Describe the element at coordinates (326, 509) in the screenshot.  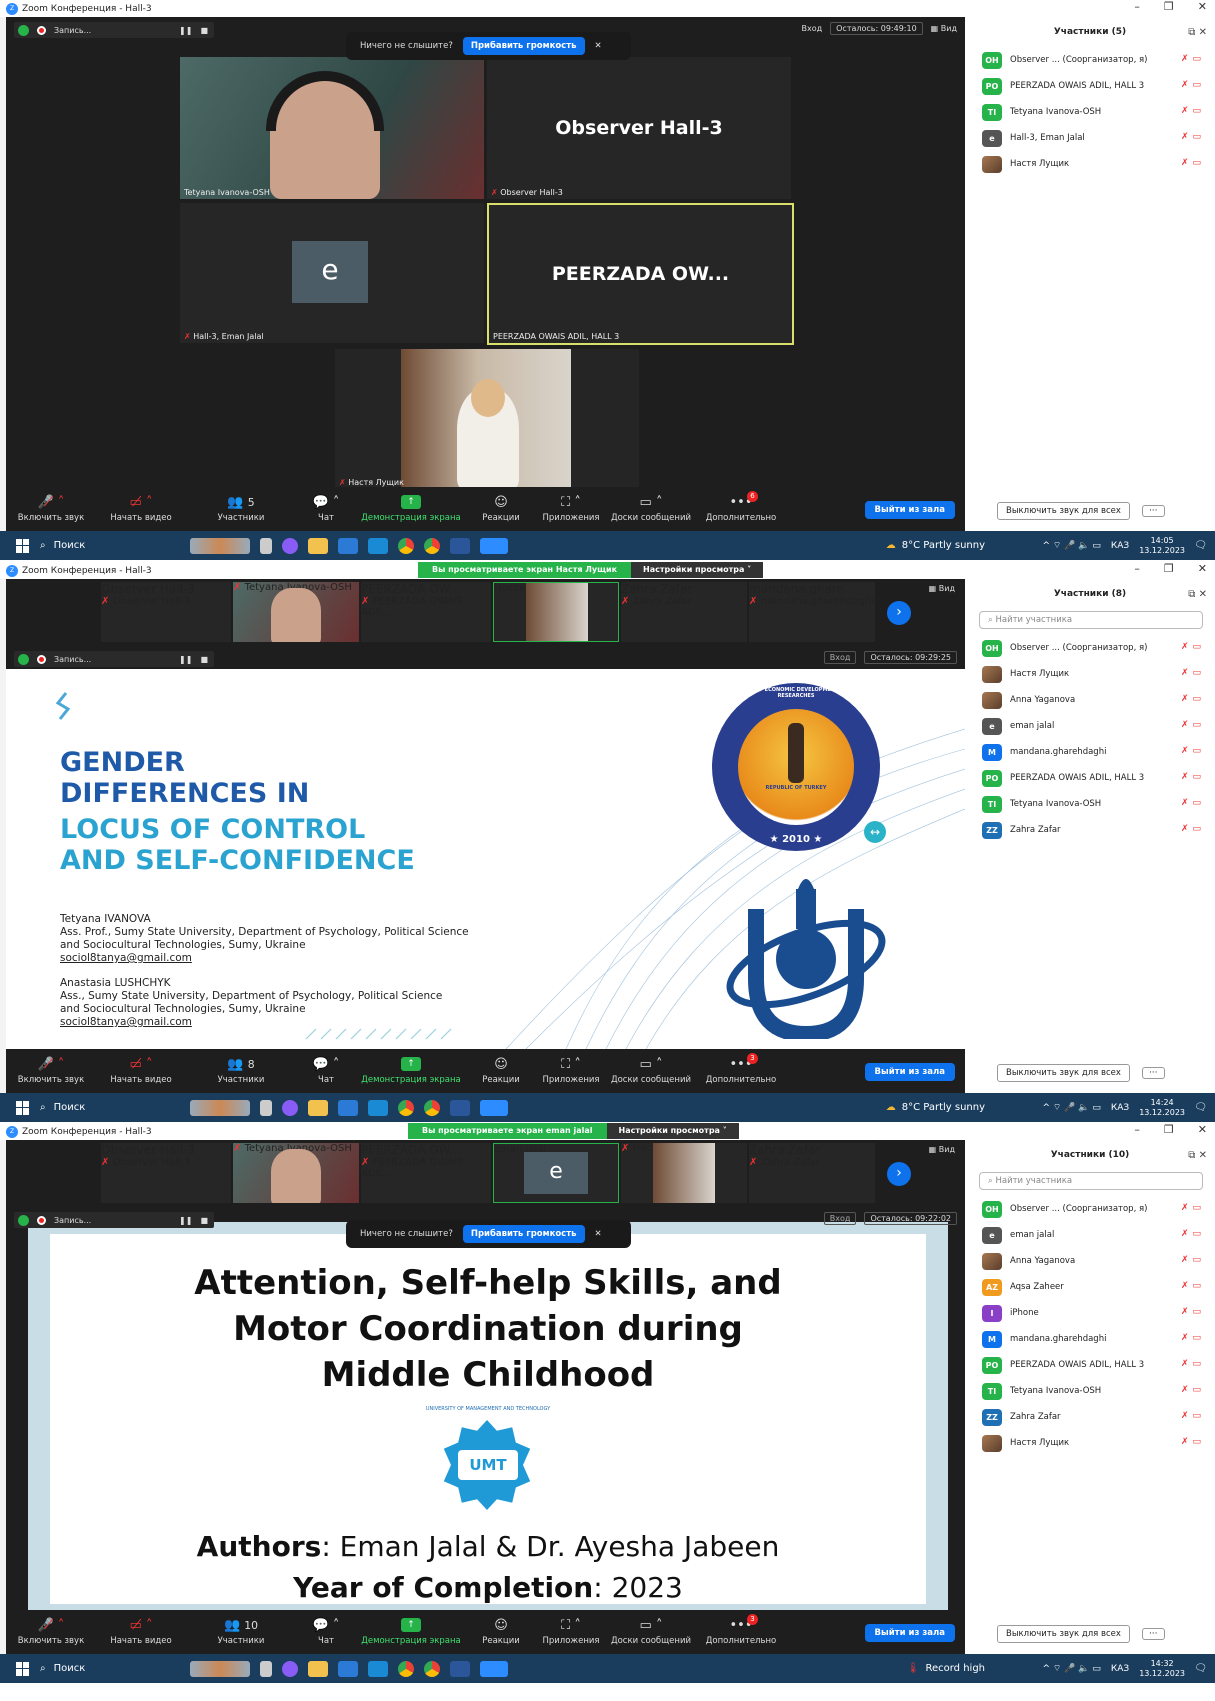
I see `chat-button: 💬 ˄ Чат` at that location.